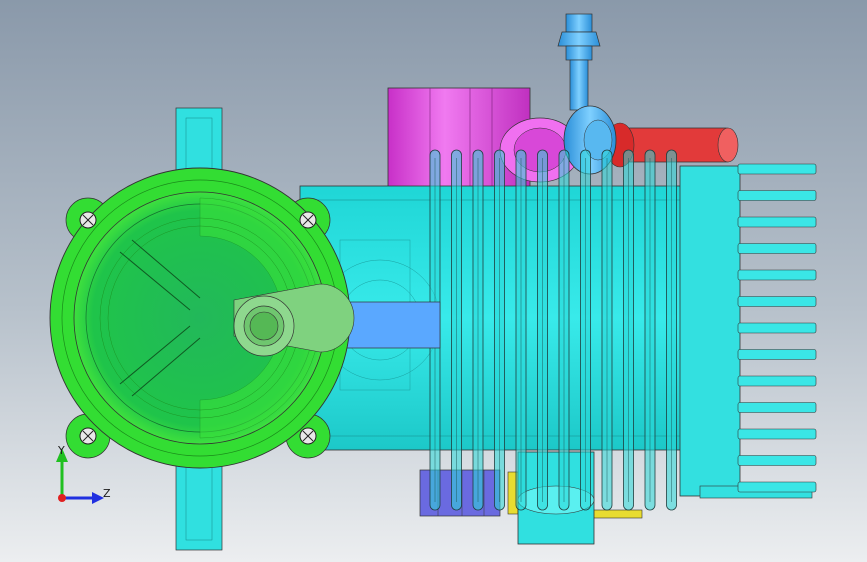 The width and height of the screenshot is (867, 562). What do you see at coordinates (107, 493) in the screenshot?
I see `triad-z-label: Z` at bounding box center [107, 493].